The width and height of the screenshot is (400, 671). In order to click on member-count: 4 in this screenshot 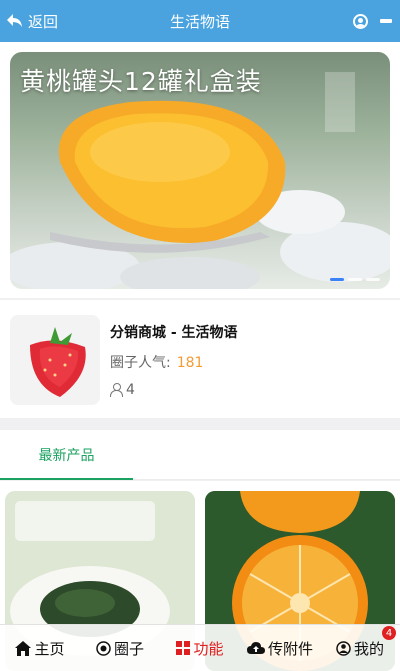, I will do `click(130, 390)`.